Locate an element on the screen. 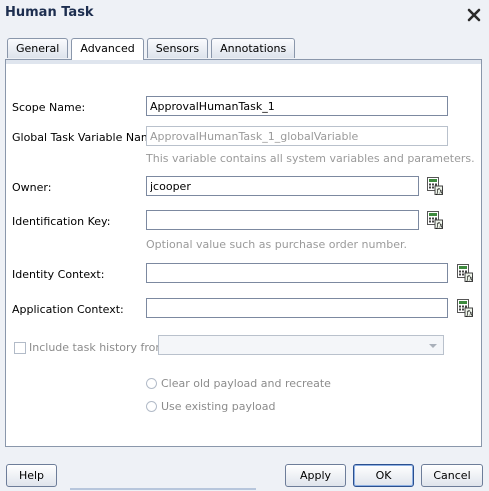 This screenshot has width=489, height=491. clear-payload-radio is located at coordinates (151, 383).